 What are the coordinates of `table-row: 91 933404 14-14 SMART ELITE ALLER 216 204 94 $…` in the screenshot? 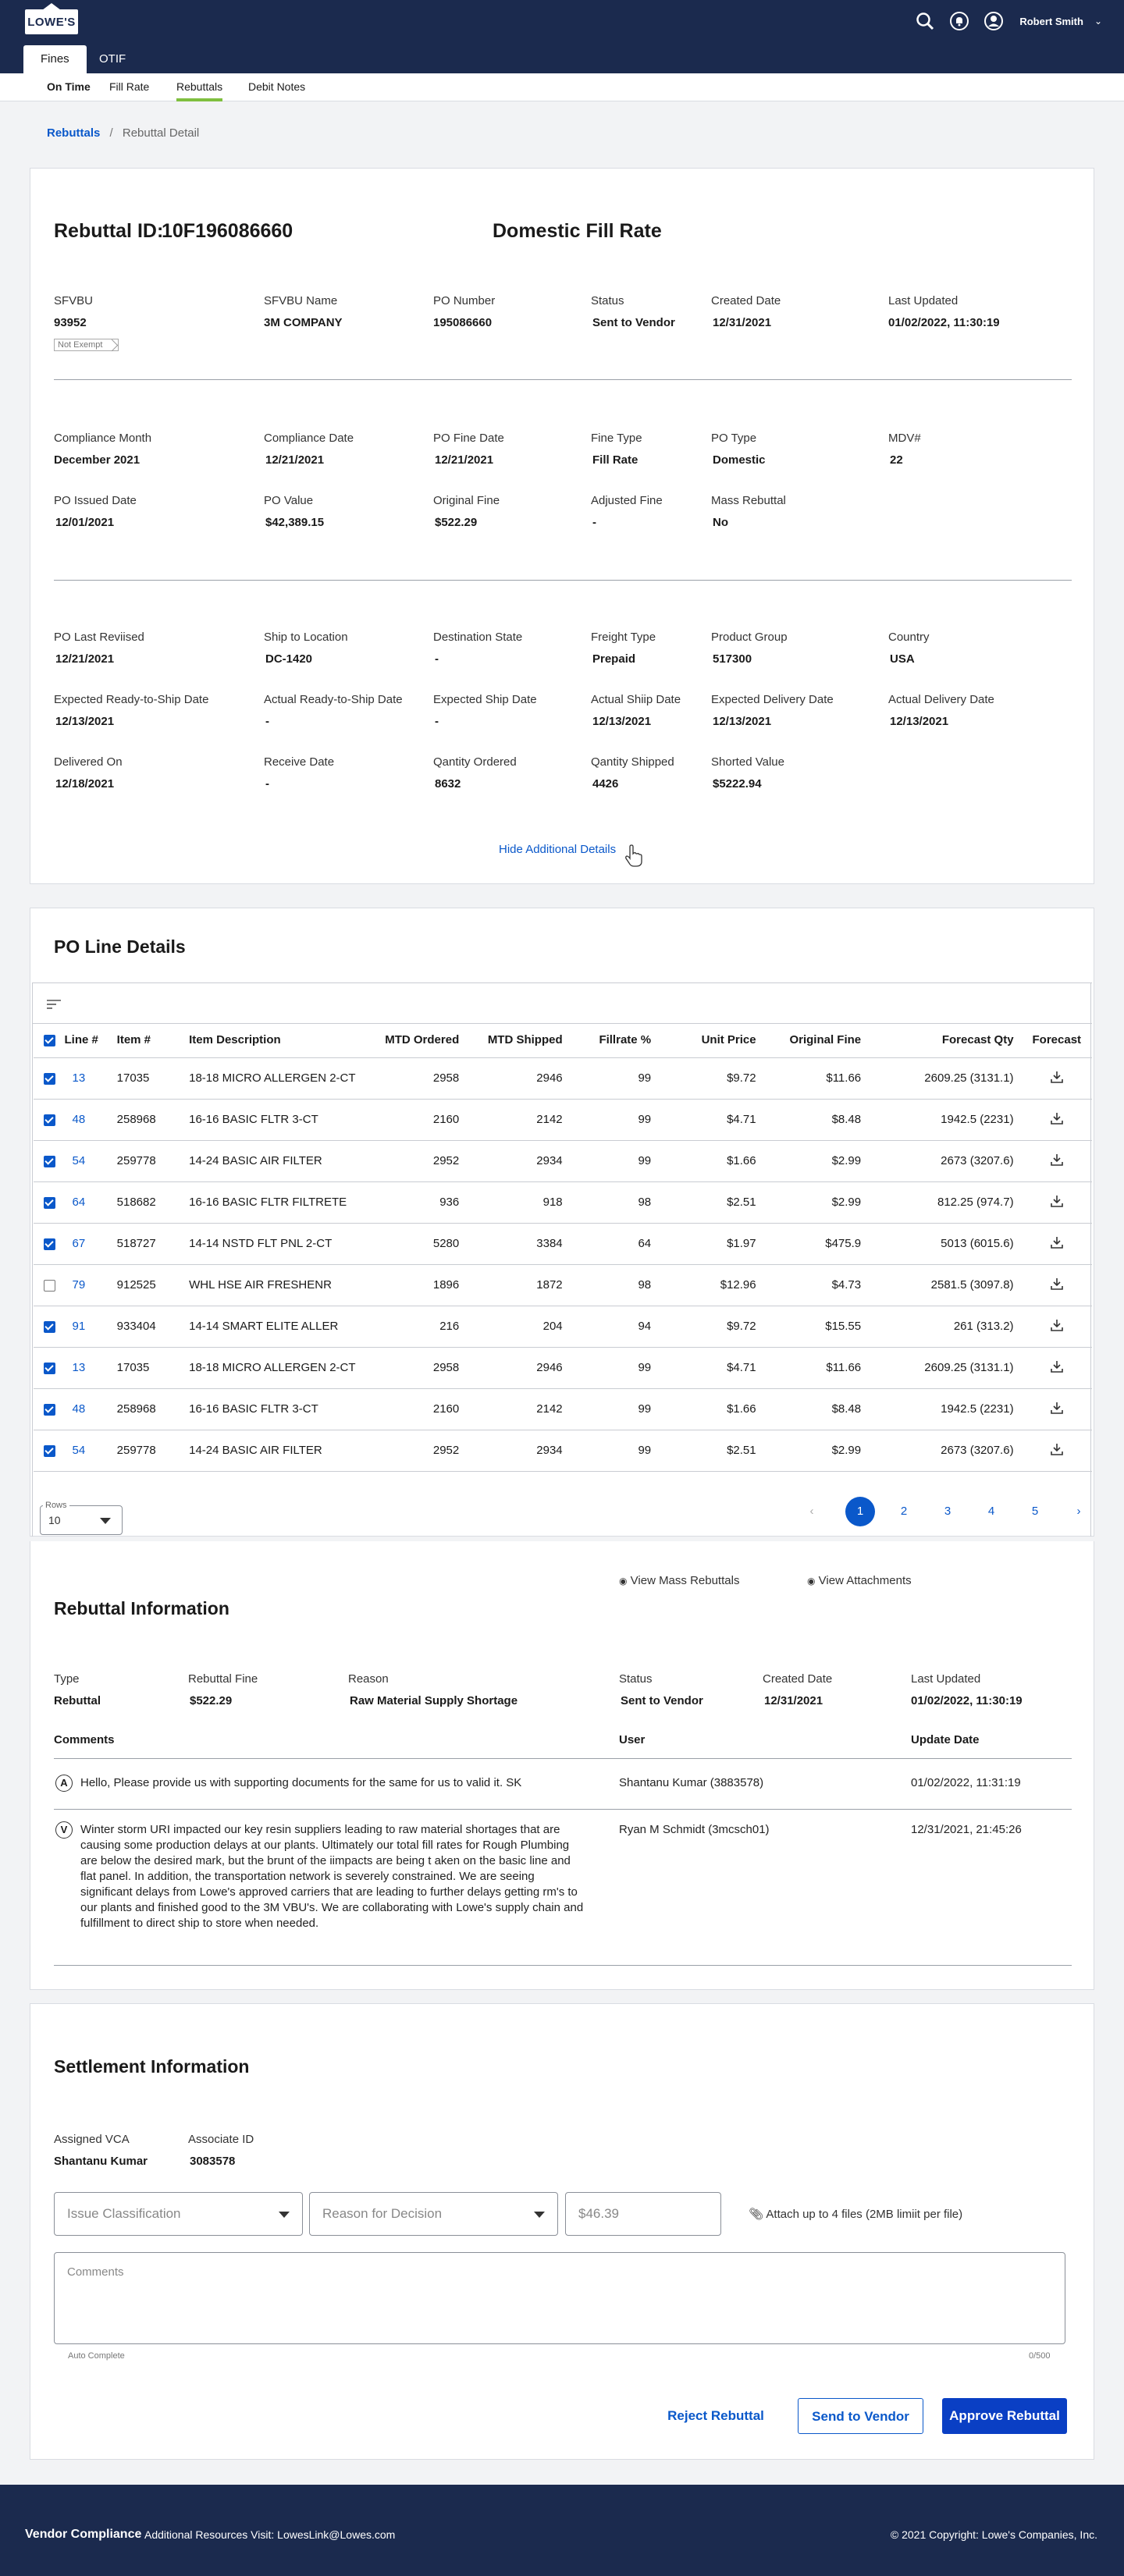 It's located at (563, 1327).